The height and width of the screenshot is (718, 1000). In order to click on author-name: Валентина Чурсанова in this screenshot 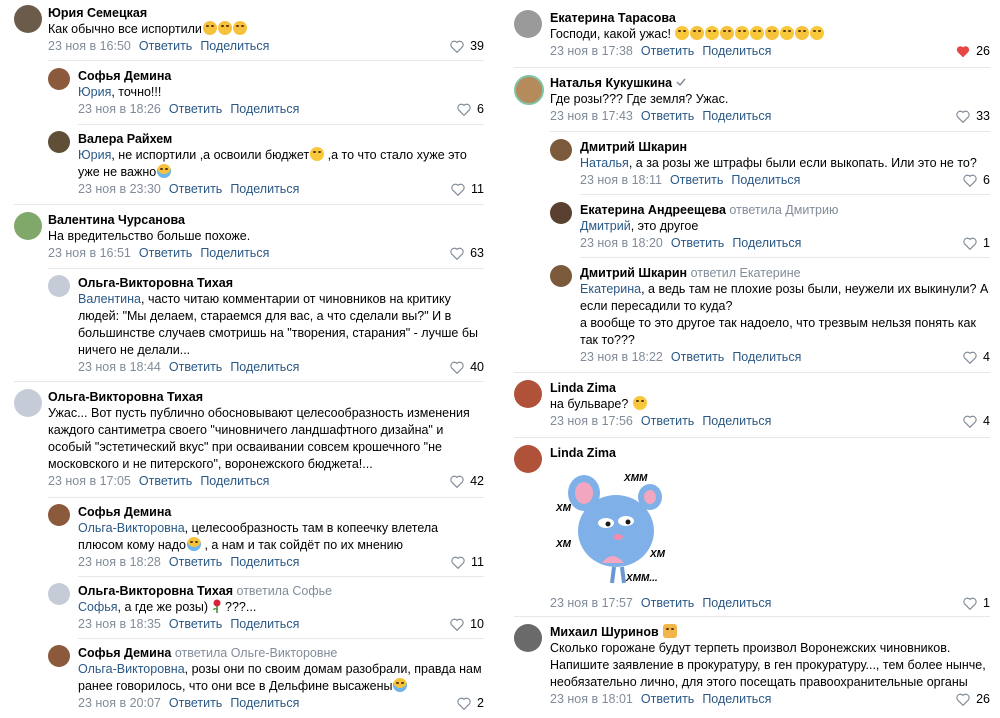, I will do `click(266, 220)`.